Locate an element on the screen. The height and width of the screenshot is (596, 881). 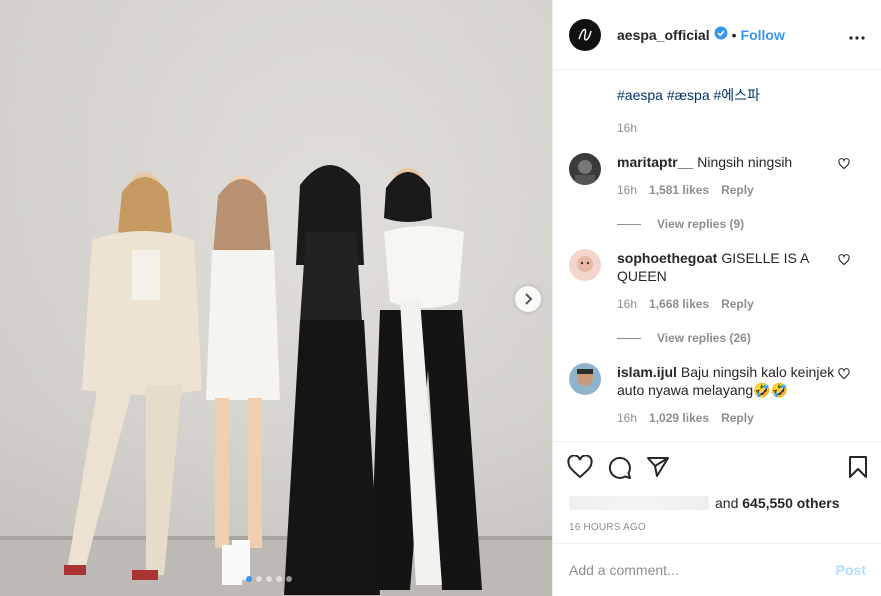
account-username: aespa_official is located at coordinates (663, 35).